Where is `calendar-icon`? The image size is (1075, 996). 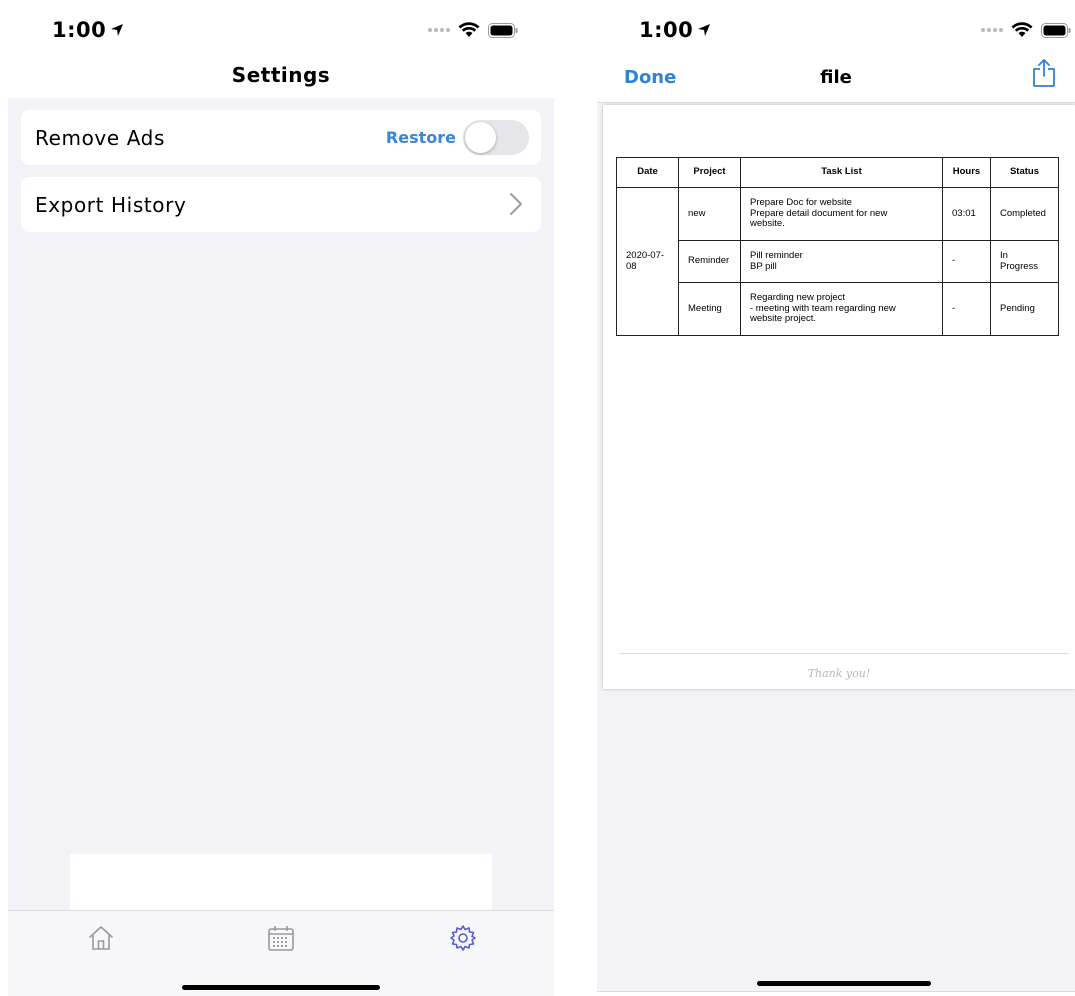 calendar-icon is located at coordinates (281, 938).